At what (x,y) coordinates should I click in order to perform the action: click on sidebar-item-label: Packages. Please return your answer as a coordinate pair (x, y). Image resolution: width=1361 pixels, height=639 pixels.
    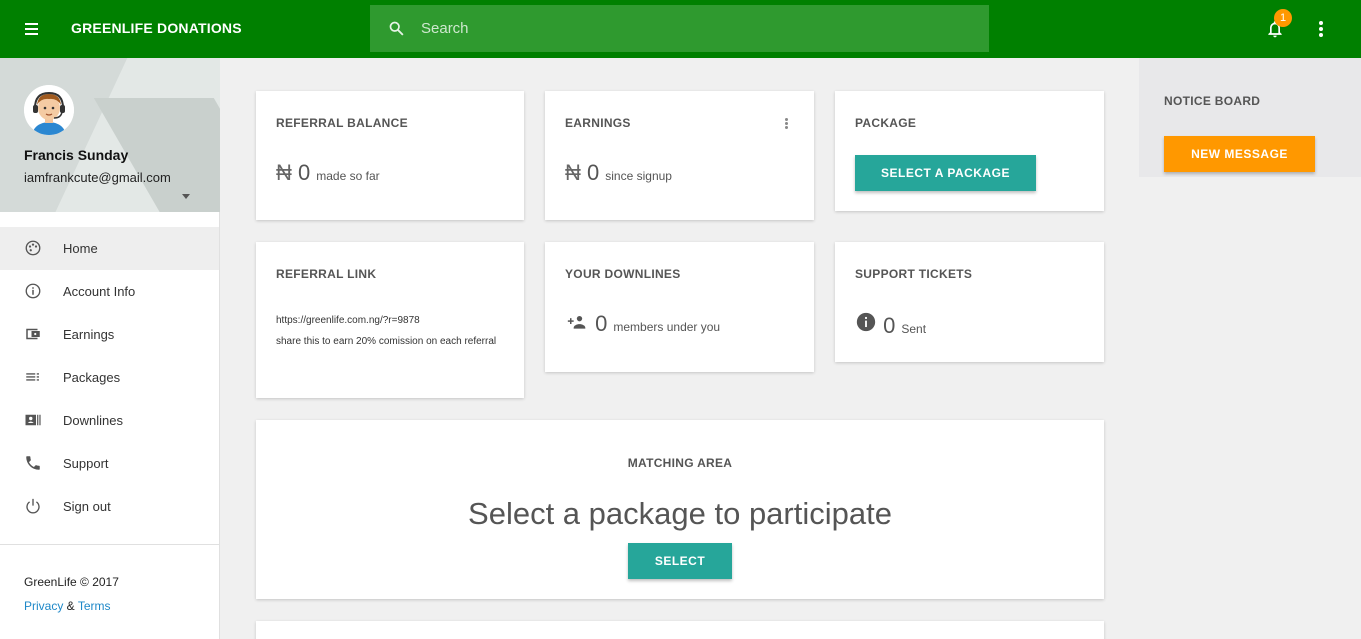
    Looking at the image, I should click on (92, 377).